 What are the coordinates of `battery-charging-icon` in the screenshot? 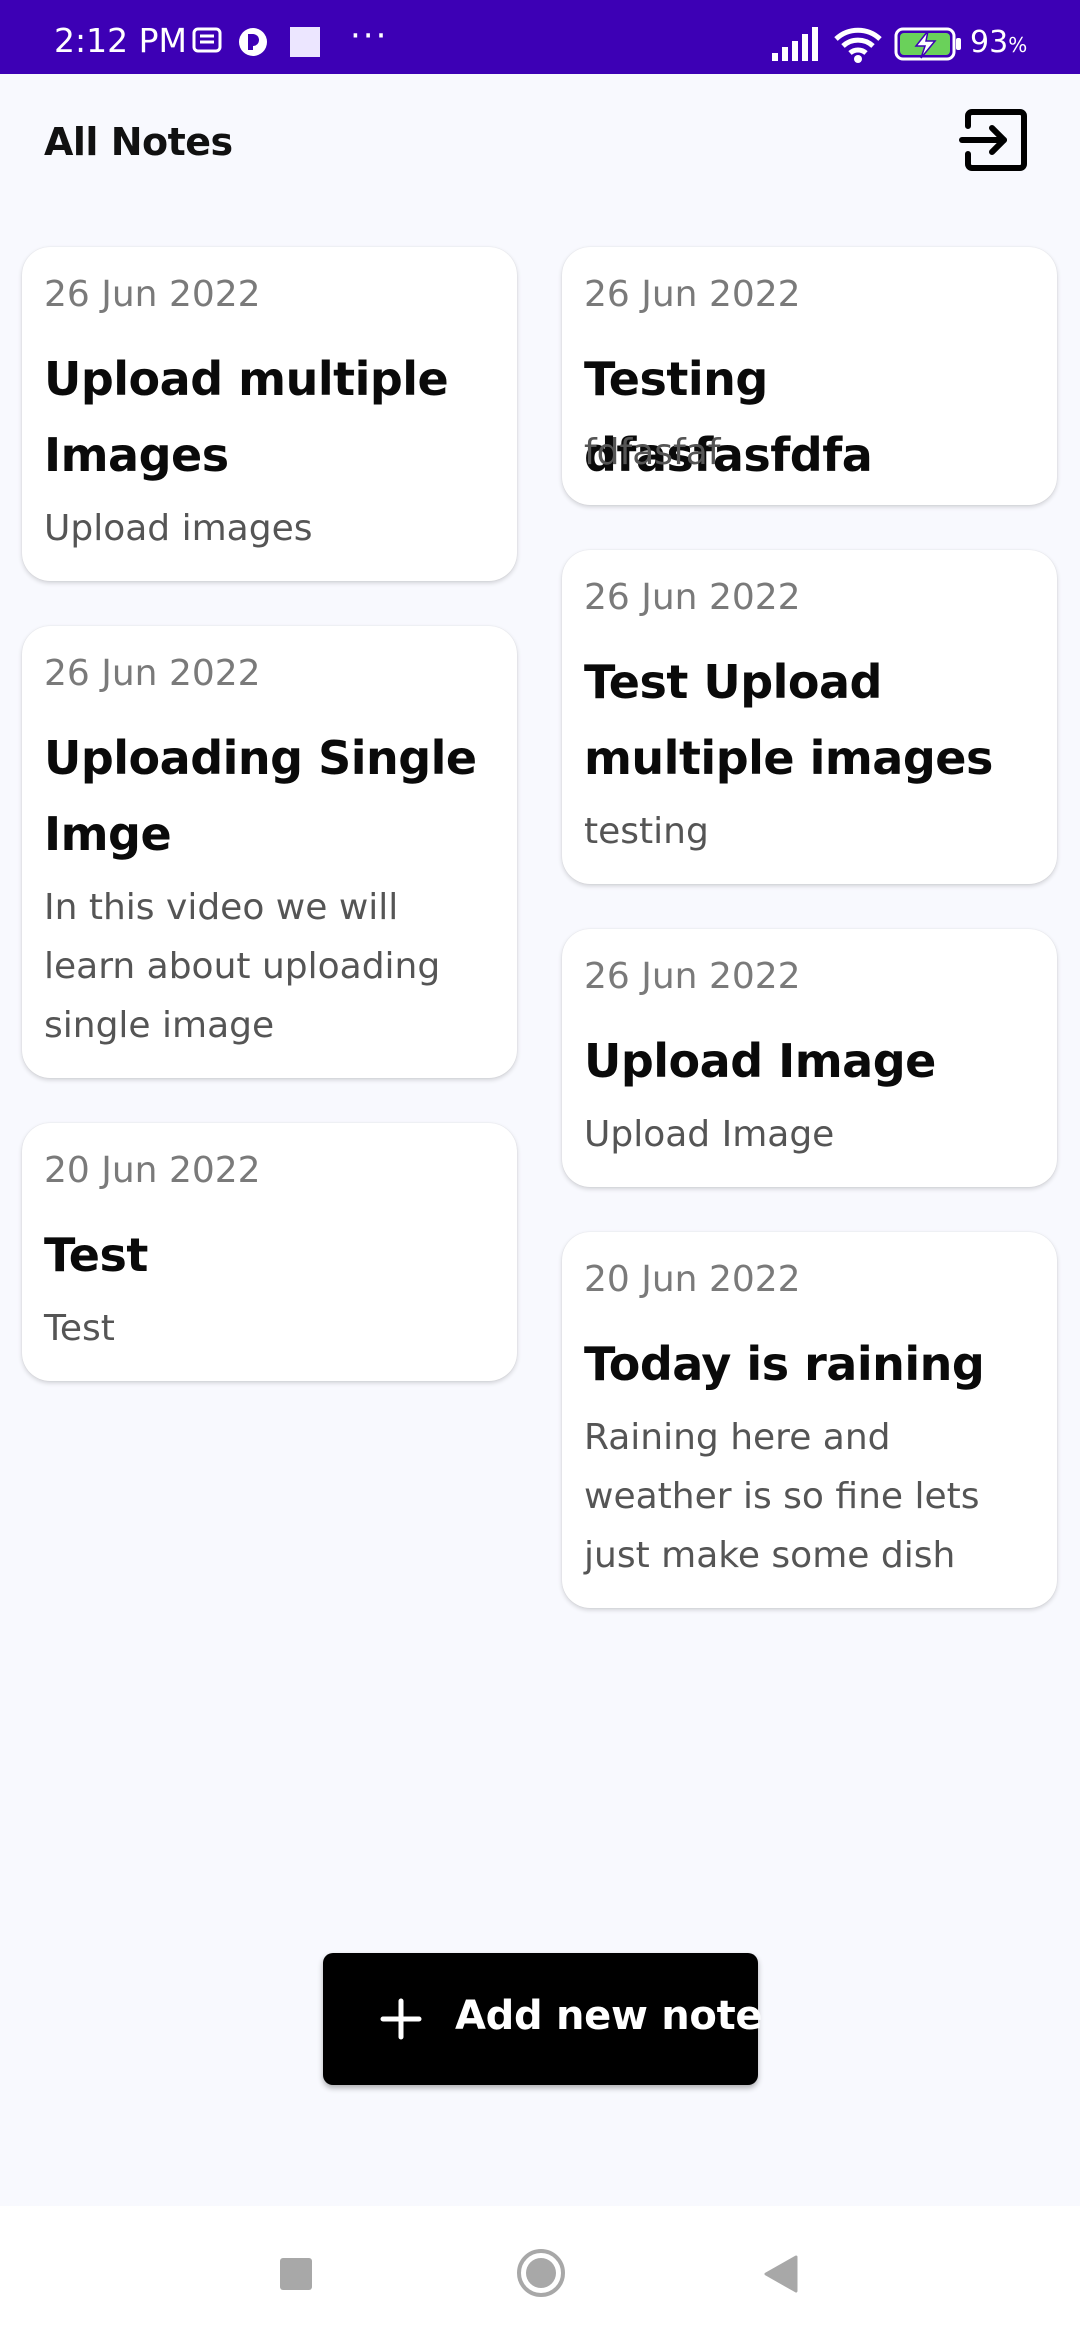 It's located at (927, 44).